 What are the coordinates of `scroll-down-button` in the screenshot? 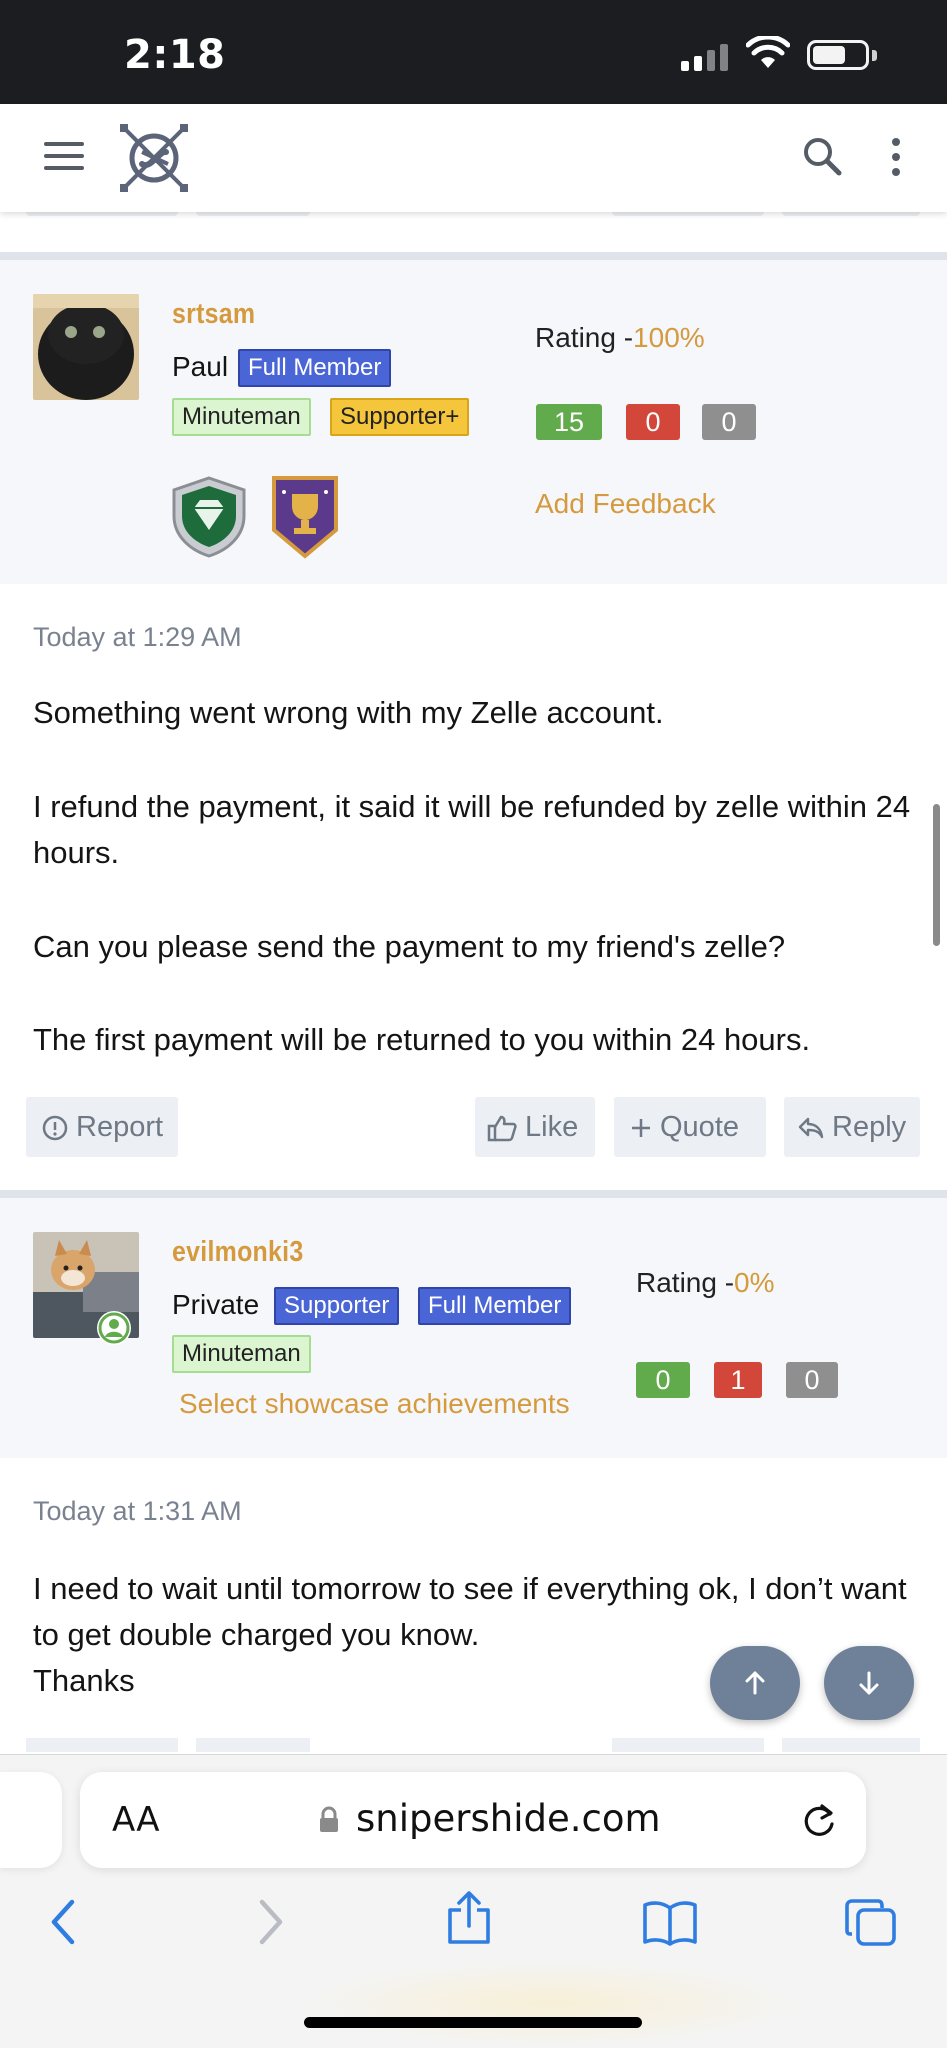 It's located at (869, 1683).